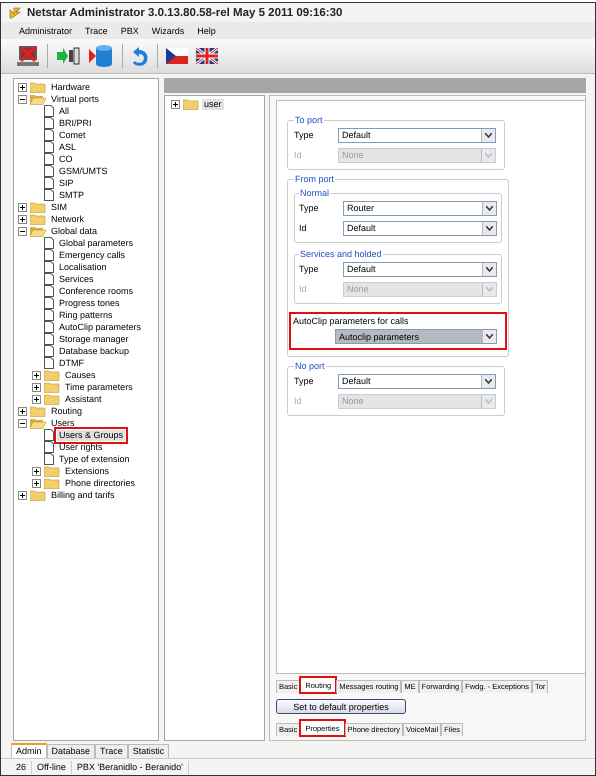  What do you see at coordinates (92, 255) in the screenshot?
I see `tree-item: Emergency calls` at bounding box center [92, 255].